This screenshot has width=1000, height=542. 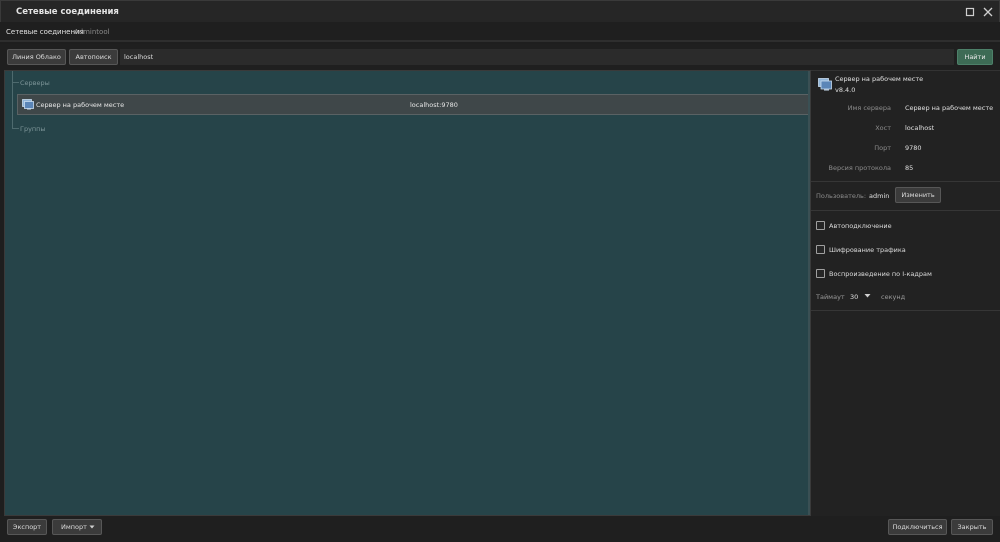 What do you see at coordinates (918, 195) in the screenshot?
I see `change-user-button: Изменить` at bounding box center [918, 195].